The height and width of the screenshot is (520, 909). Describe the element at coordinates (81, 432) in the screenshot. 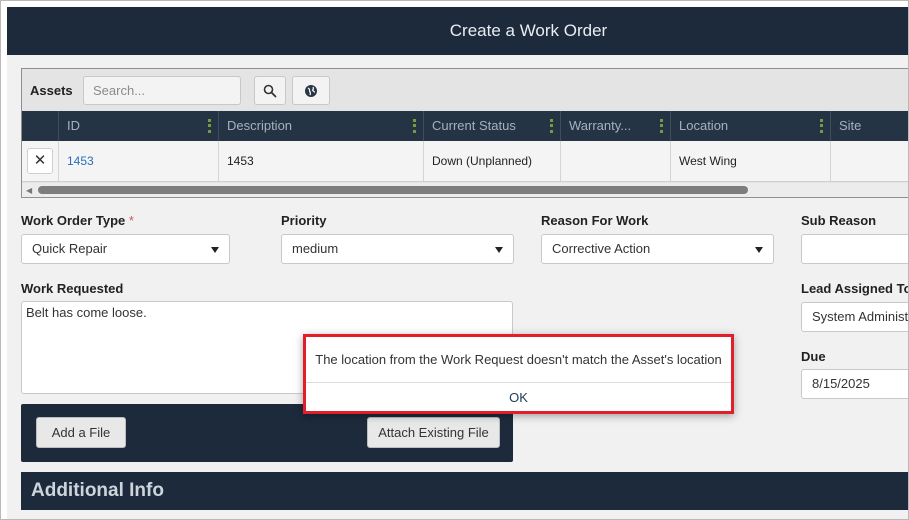

I see `add-file-button: Add a File` at that location.